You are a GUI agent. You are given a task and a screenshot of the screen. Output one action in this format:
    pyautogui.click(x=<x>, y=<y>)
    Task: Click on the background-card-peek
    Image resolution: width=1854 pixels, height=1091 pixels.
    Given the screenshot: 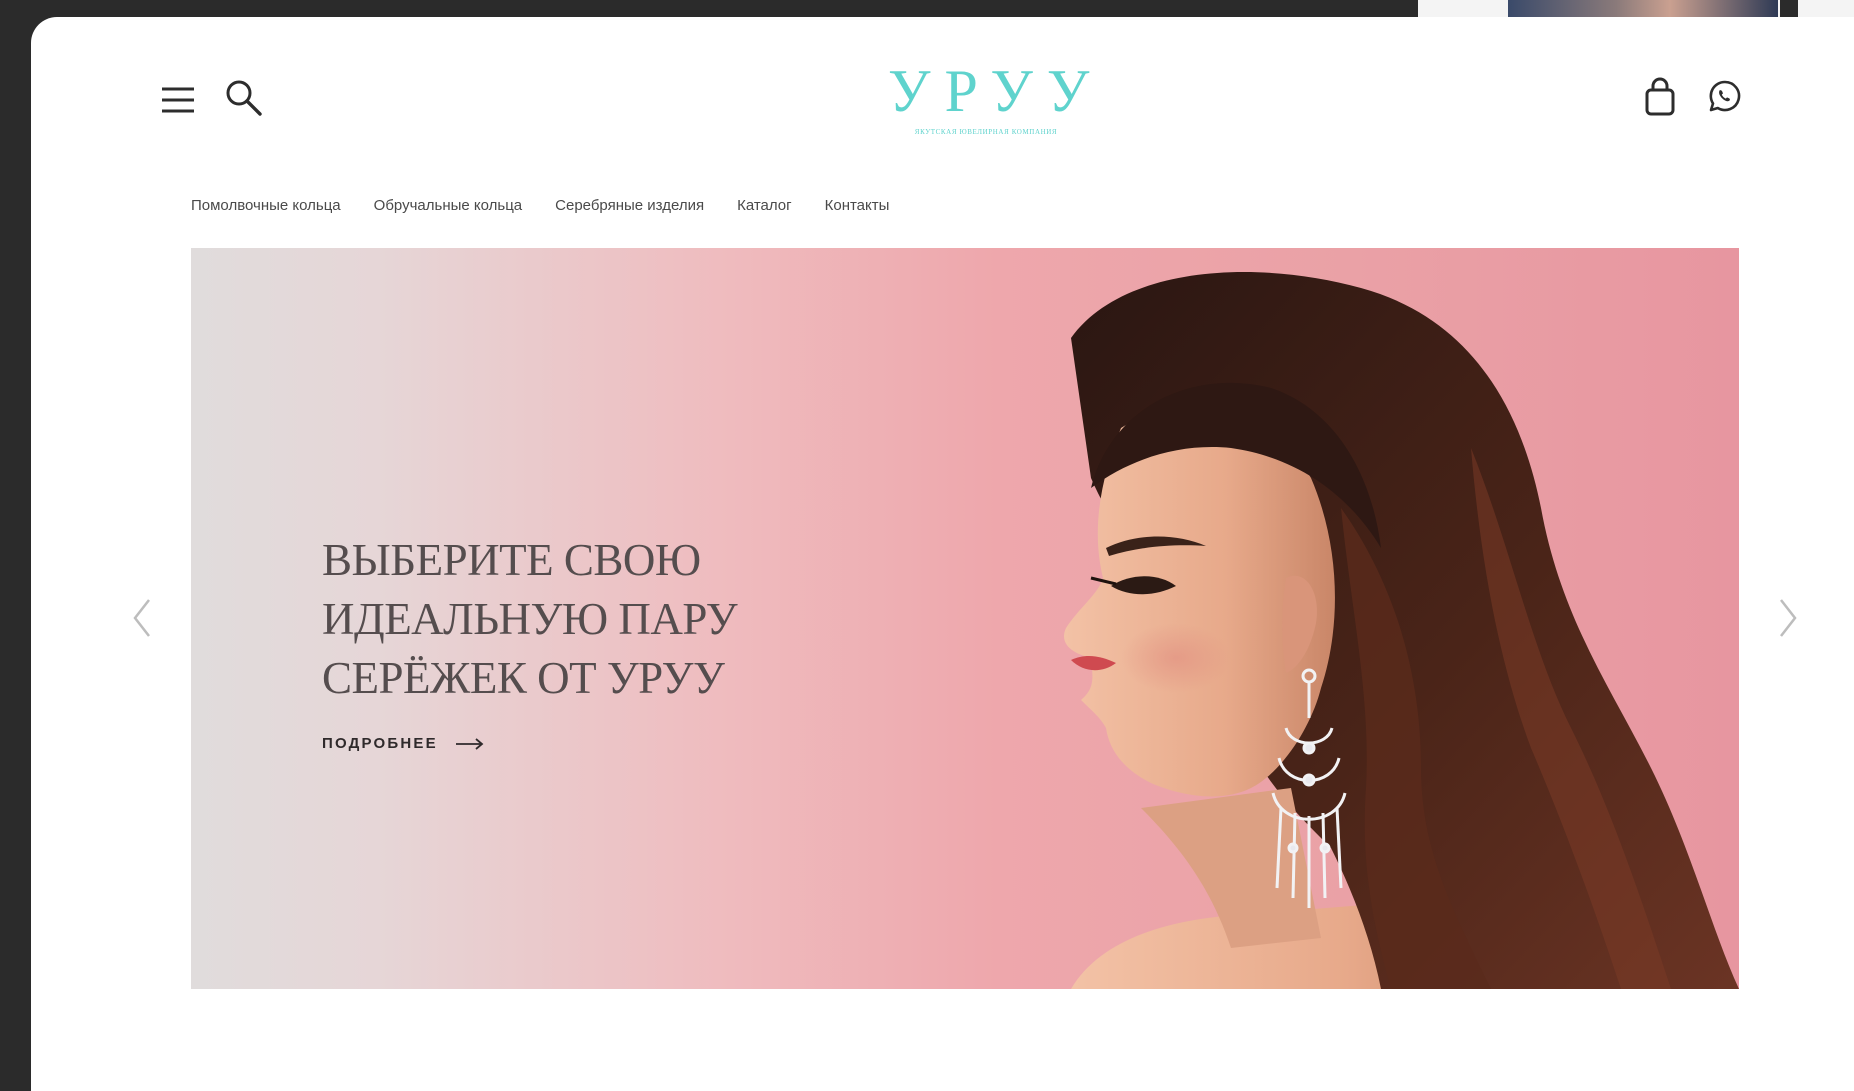 What is the action you would take?
    pyautogui.click(x=1636, y=8)
    